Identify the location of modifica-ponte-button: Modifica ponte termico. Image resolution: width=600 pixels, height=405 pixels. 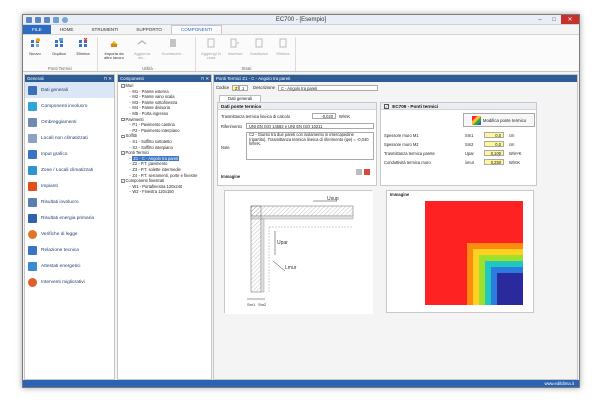
(499, 120).